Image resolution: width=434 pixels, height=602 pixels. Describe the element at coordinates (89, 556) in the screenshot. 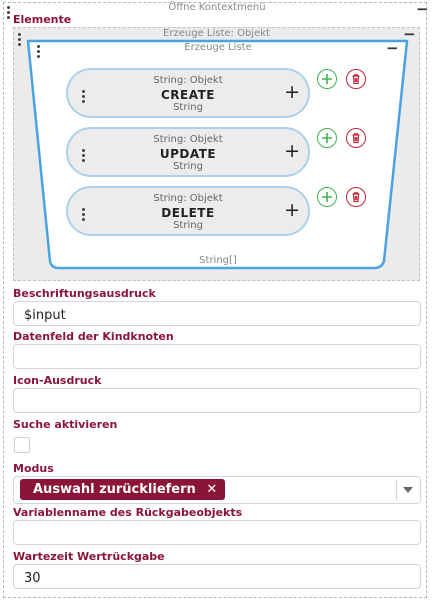

I see `wait-time-label: Wartezeit Wertrückgabe` at that location.